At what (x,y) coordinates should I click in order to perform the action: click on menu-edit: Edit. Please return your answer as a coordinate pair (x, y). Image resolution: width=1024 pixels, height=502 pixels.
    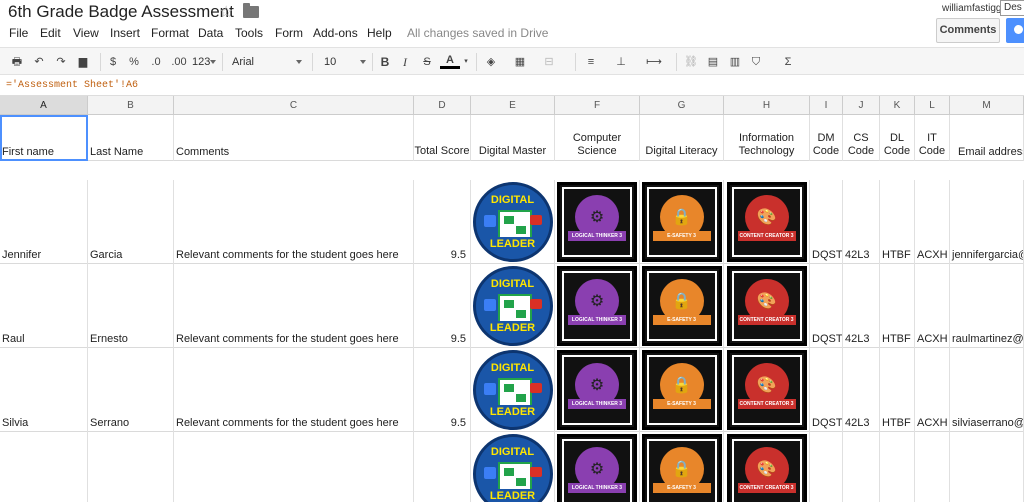
    Looking at the image, I should click on (50, 33).